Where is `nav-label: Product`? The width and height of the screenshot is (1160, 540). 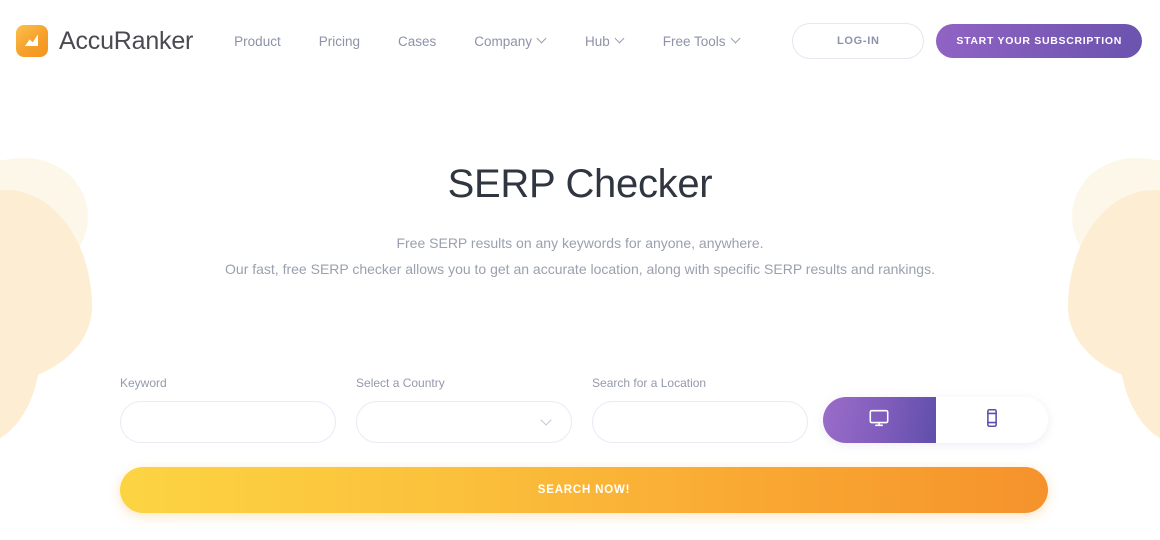
nav-label: Product is located at coordinates (257, 41).